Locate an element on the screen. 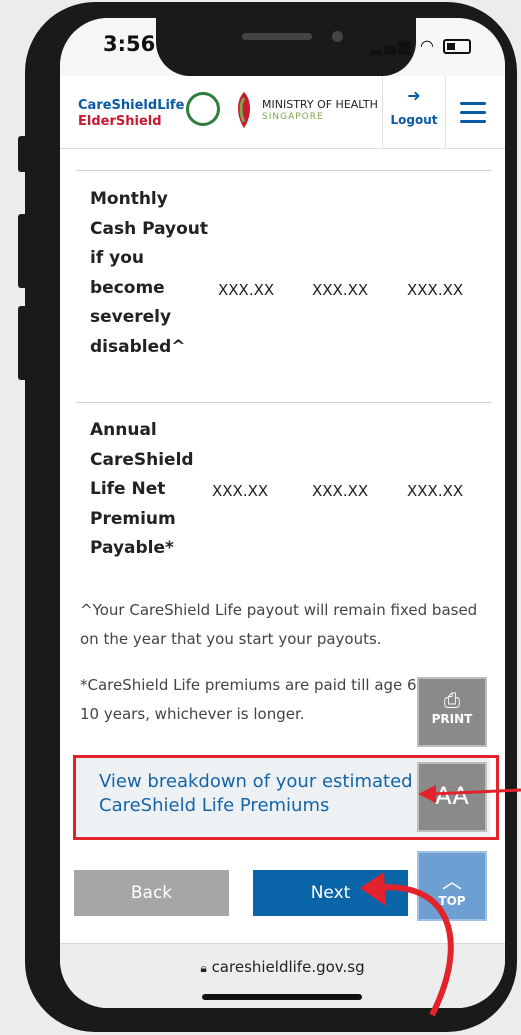 The width and height of the screenshot is (521, 1035). moh-logo-icon is located at coordinates (244, 110).